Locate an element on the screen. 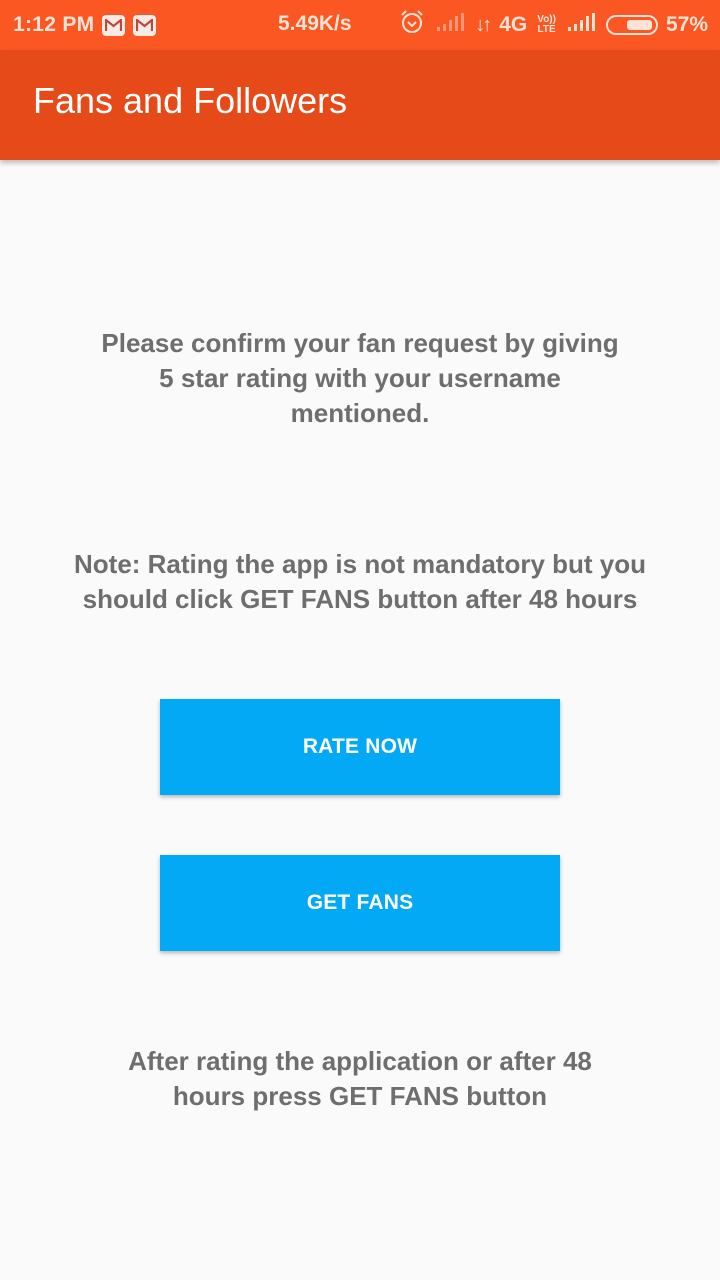 This screenshot has width=720, height=1280. battery-icon is located at coordinates (631, 25).